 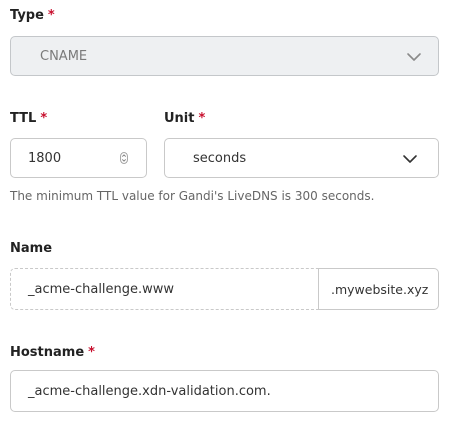 I want to click on hostname-input: _acme-challenge.xdn-validation.com., so click(x=224, y=391).